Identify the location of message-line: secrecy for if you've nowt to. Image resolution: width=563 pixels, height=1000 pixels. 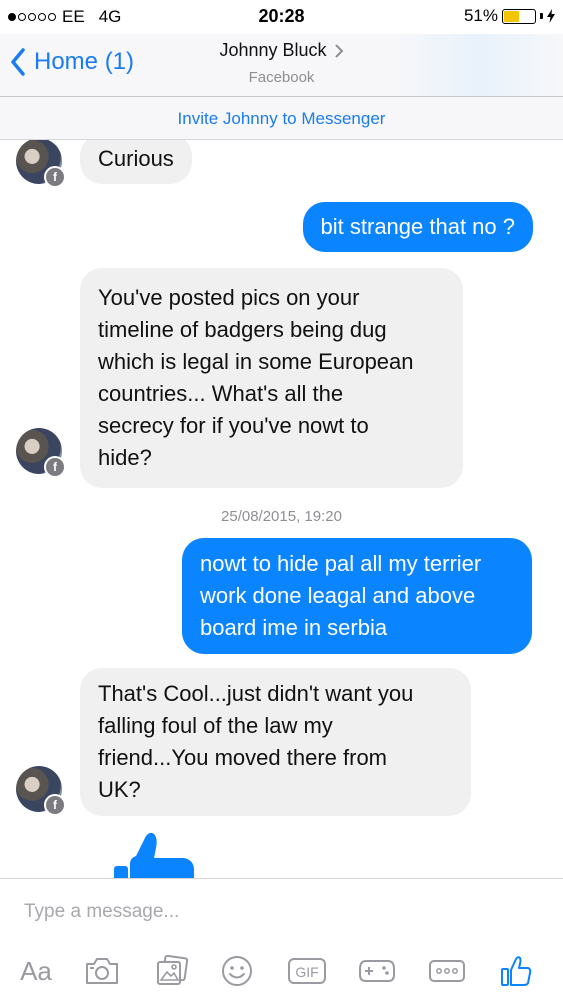
(233, 425).